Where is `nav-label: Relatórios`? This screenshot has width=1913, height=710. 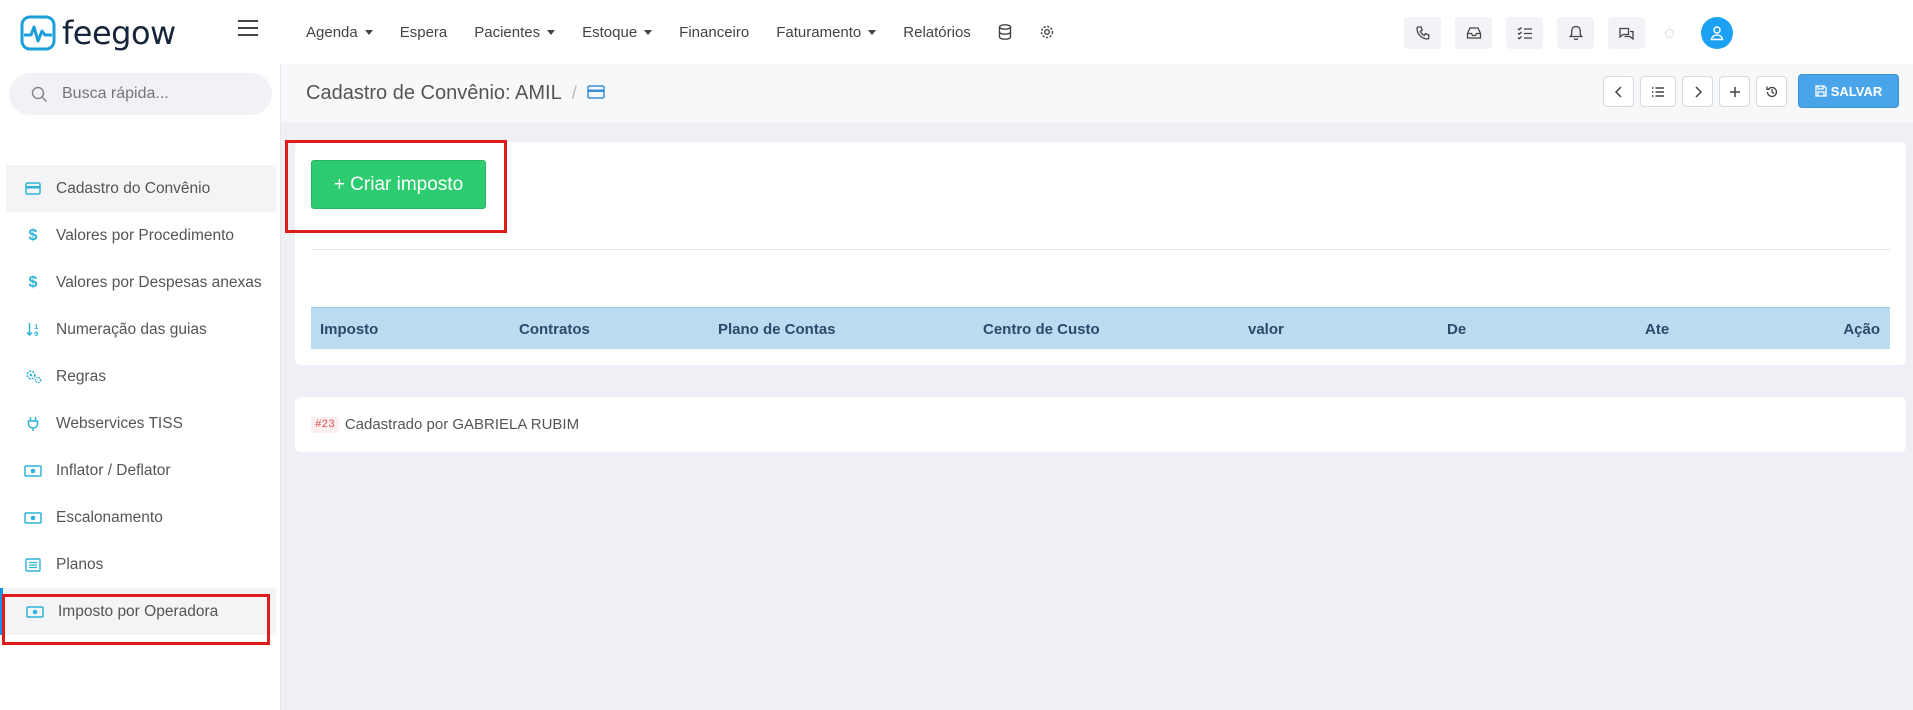 nav-label: Relatórios is located at coordinates (937, 32).